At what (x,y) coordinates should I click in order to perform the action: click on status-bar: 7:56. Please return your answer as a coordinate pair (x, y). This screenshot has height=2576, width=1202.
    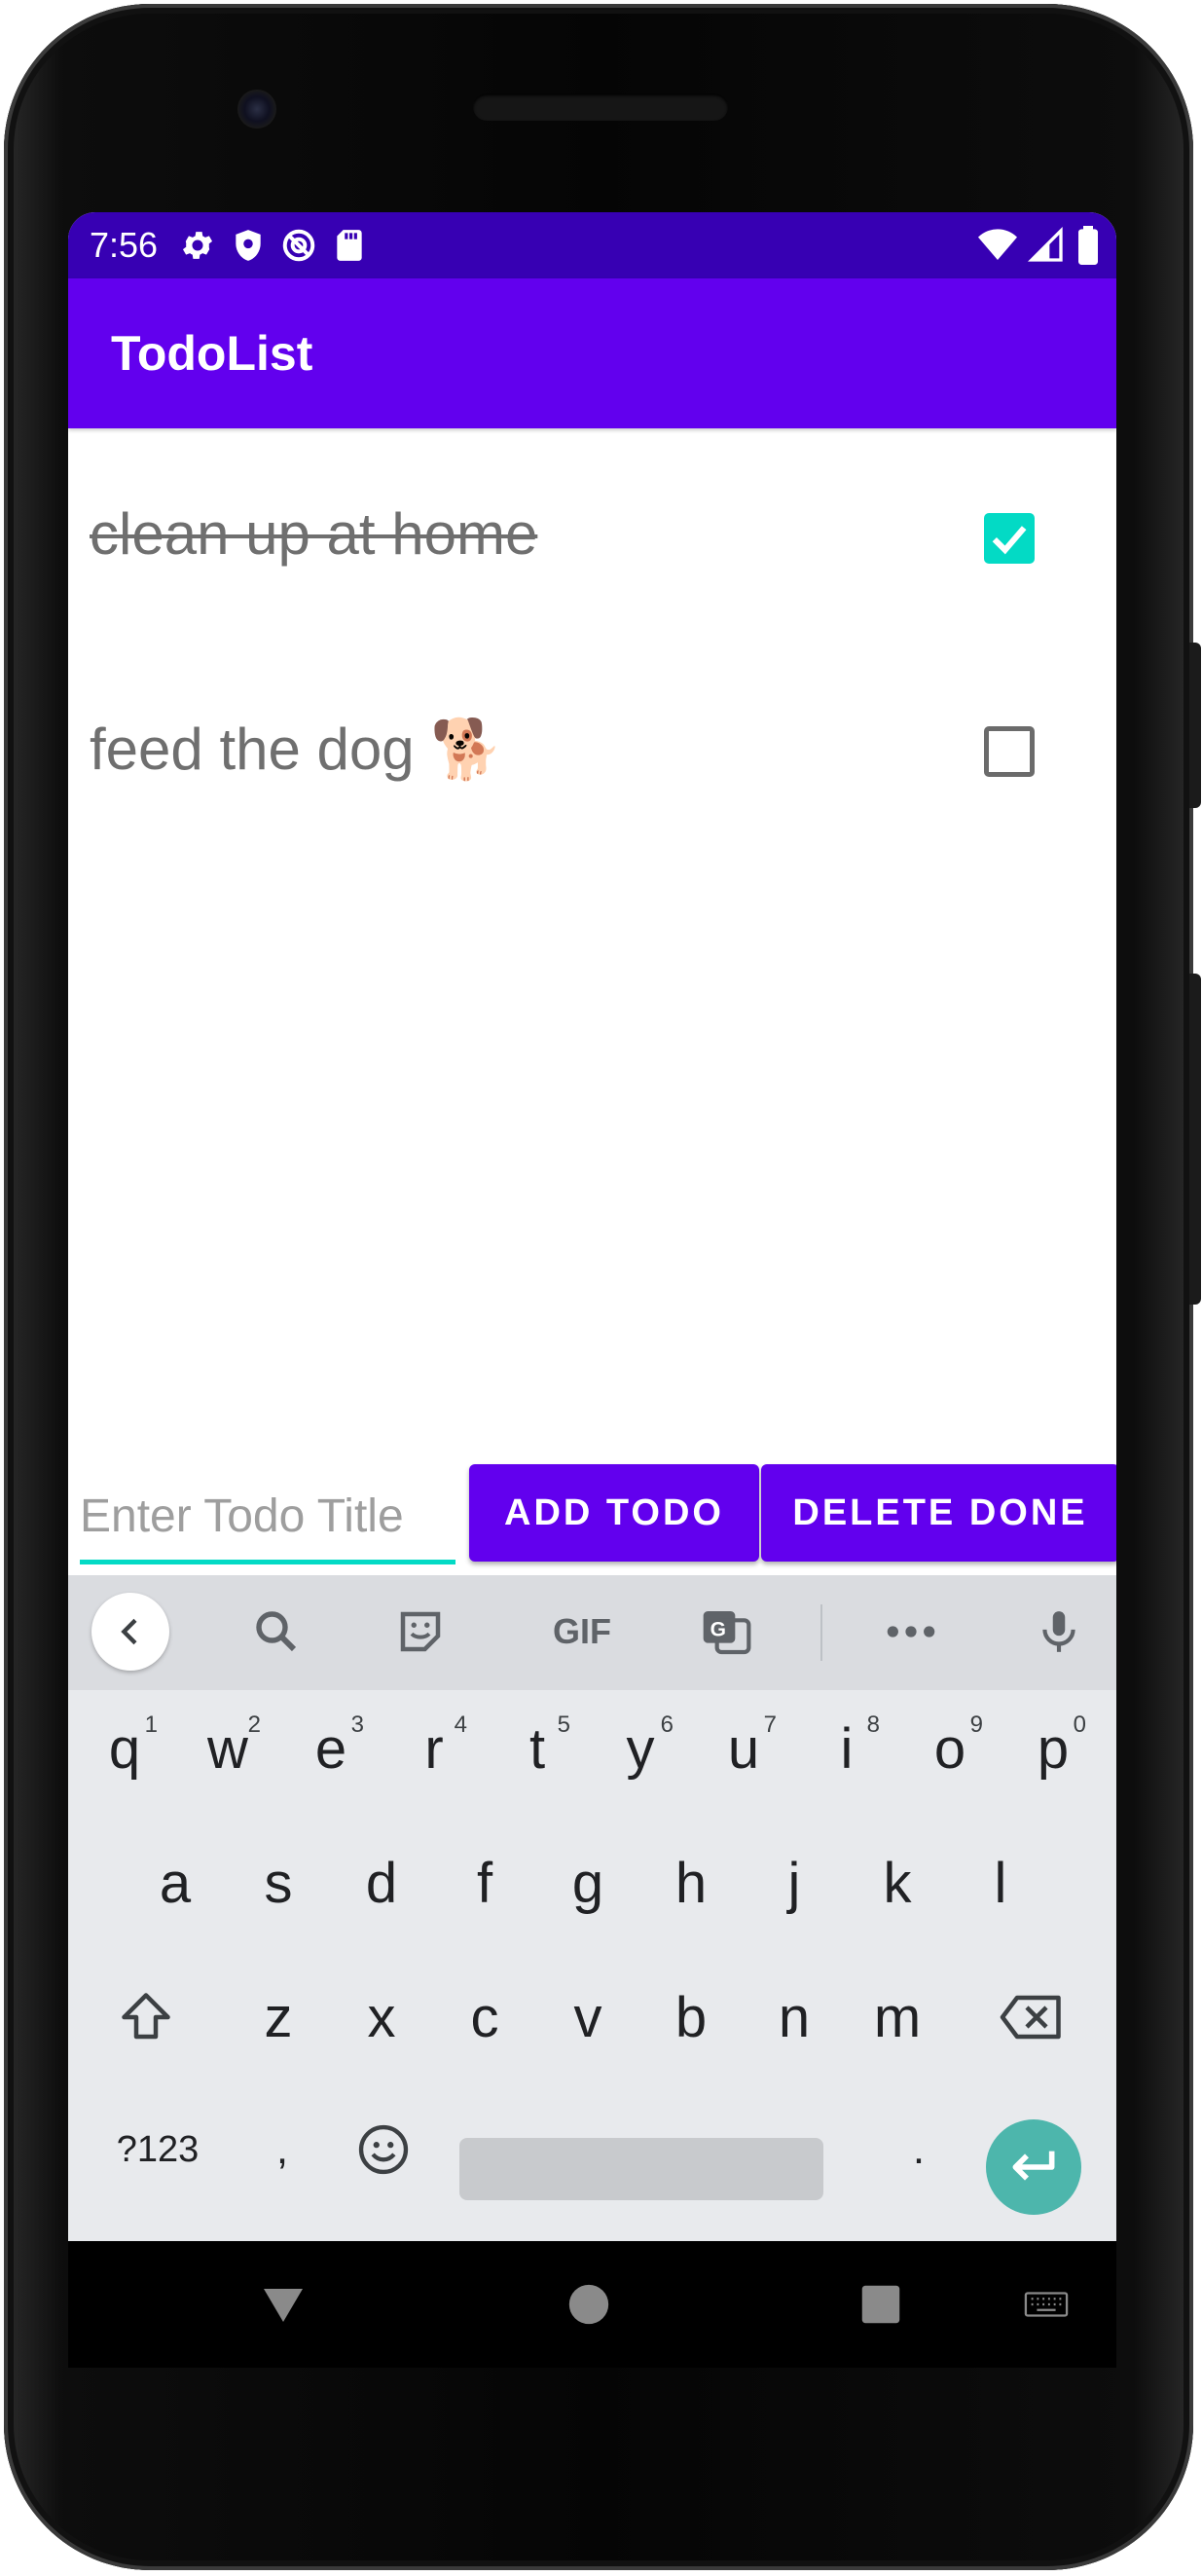
    Looking at the image, I should click on (592, 245).